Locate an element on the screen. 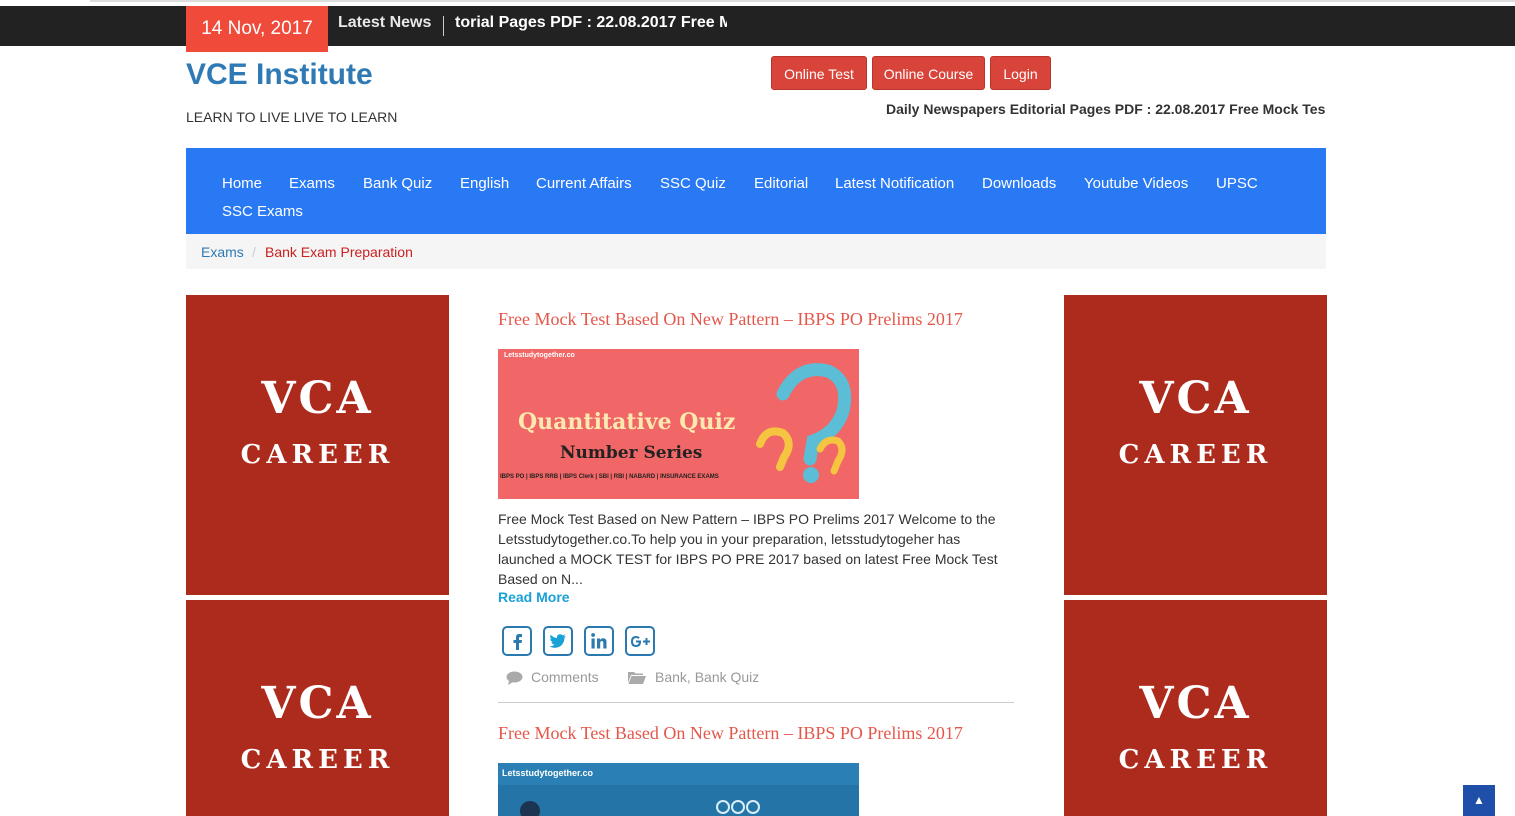 Image resolution: width=1515 pixels, height=816 pixels. google-plus-share-button is located at coordinates (640, 641).